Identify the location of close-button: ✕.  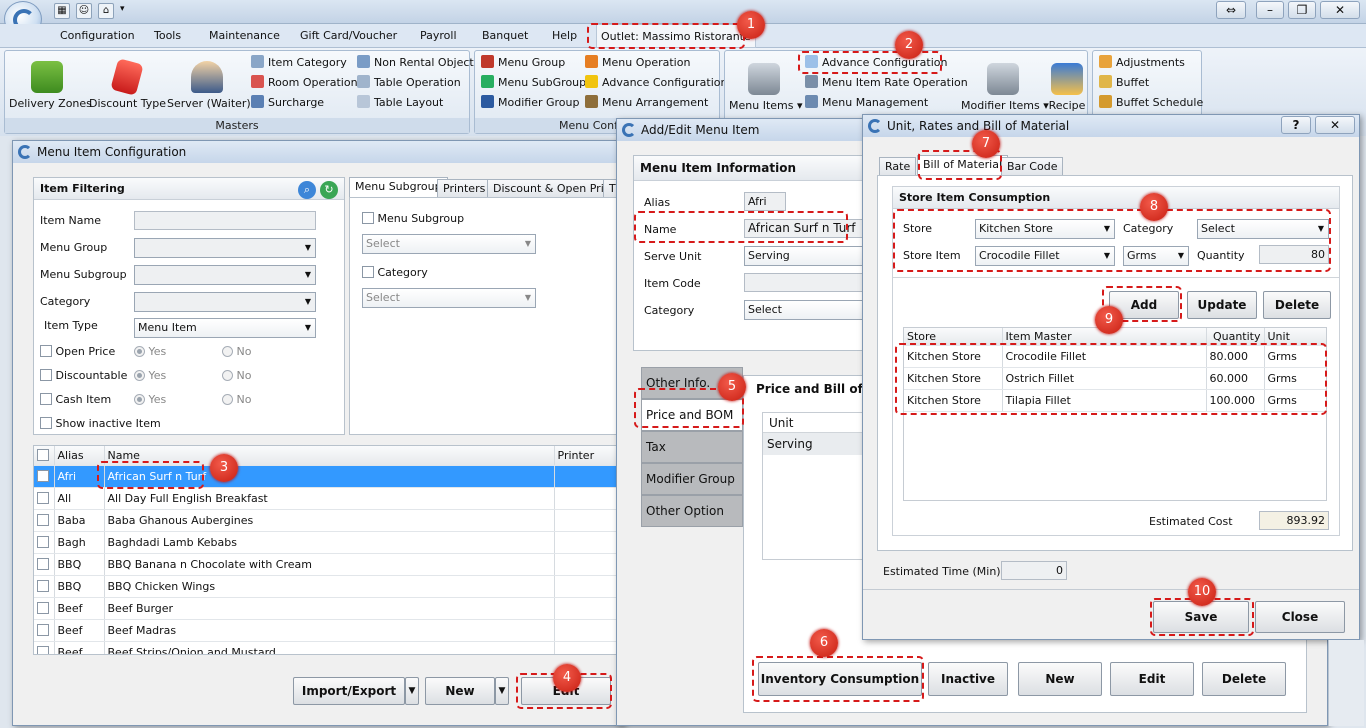
(1340, 10).